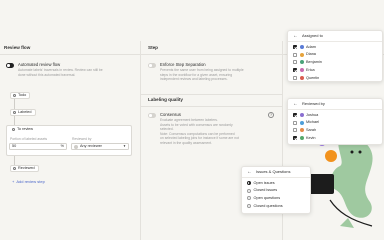 Image resolution: width=384 pixels, height=240 pixels. I want to click on radio-option: Open questions, so click(276, 199).